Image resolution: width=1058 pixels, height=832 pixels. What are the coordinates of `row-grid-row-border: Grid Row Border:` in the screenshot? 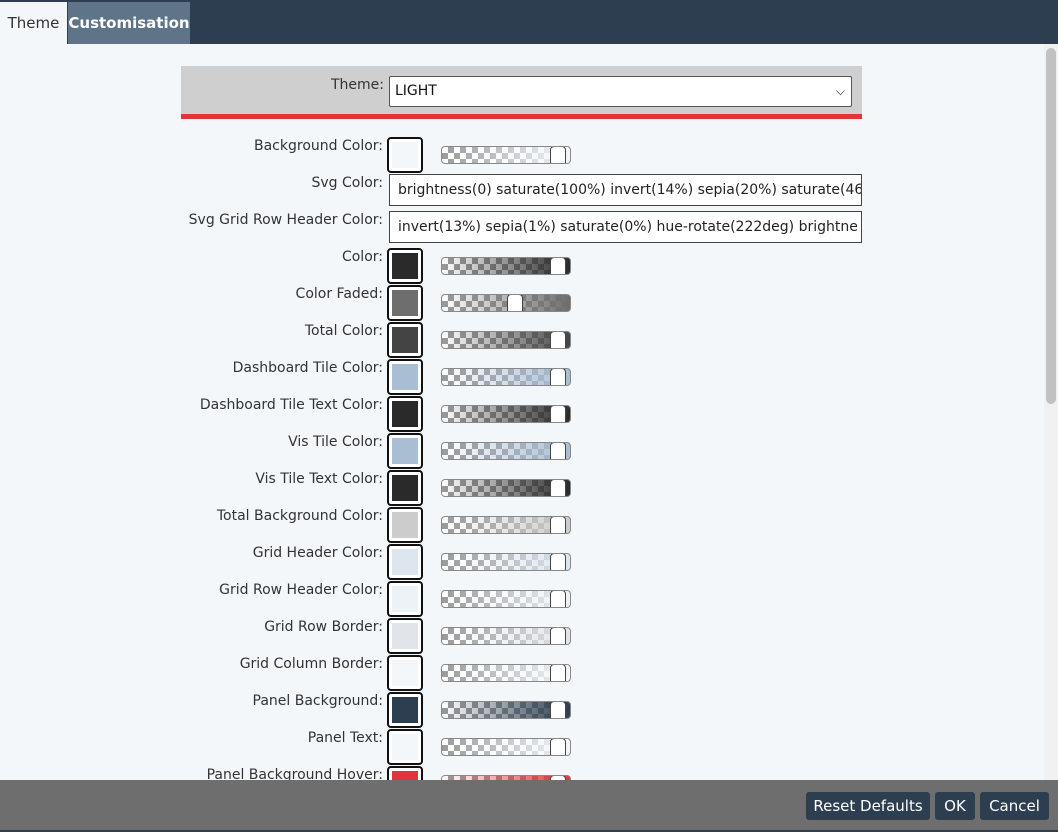 It's located at (520, 636).